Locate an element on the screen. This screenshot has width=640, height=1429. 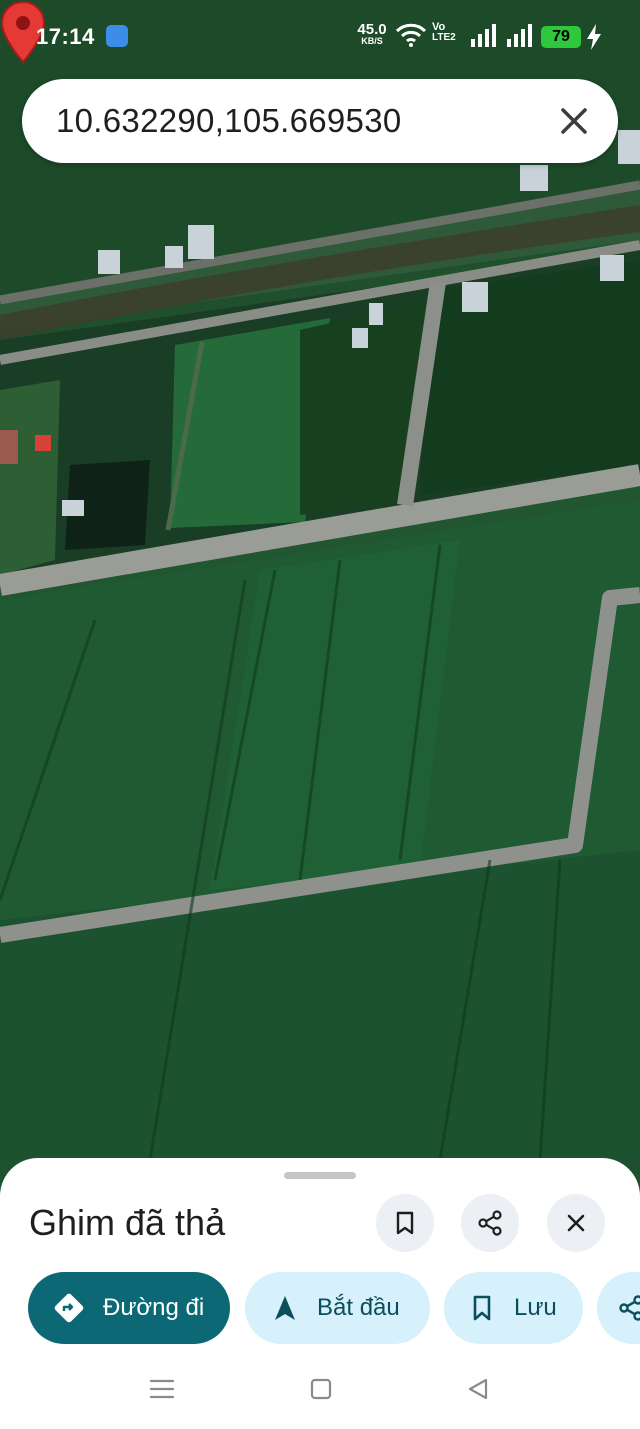
share-place-button is located at coordinates (490, 1223).